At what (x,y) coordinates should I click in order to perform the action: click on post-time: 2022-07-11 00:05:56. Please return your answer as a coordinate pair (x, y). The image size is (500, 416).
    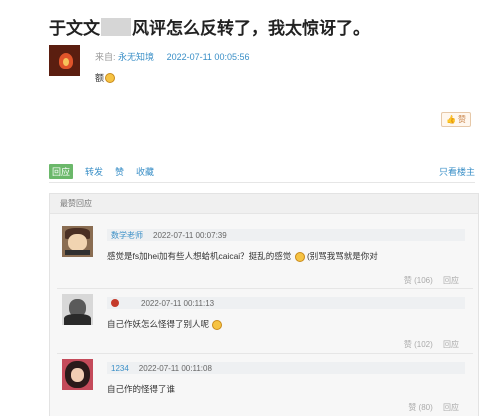
    Looking at the image, I should click on (208, 57).